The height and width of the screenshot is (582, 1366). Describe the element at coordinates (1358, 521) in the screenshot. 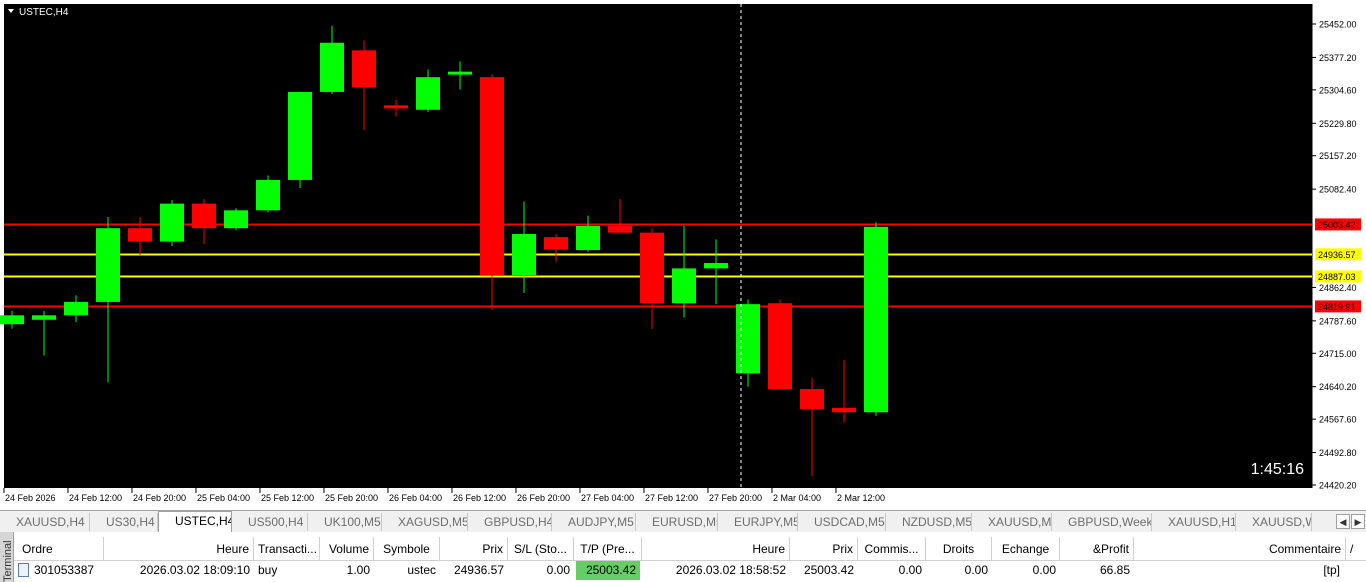

I see `tab-scroll-right-icon: ▶` at that location.